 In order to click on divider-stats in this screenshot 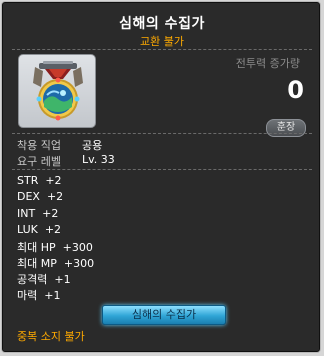, I will do `click(162, 169)`.